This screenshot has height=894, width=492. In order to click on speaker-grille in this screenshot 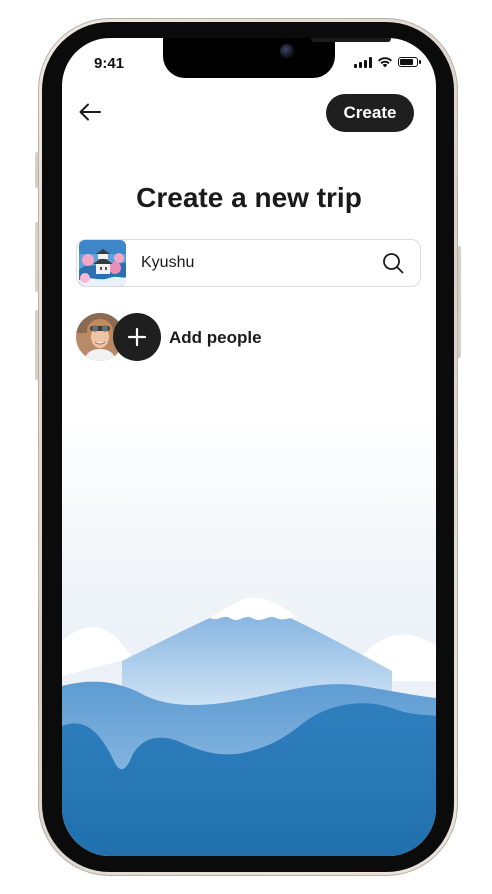, I will do `click(351, 40)`.